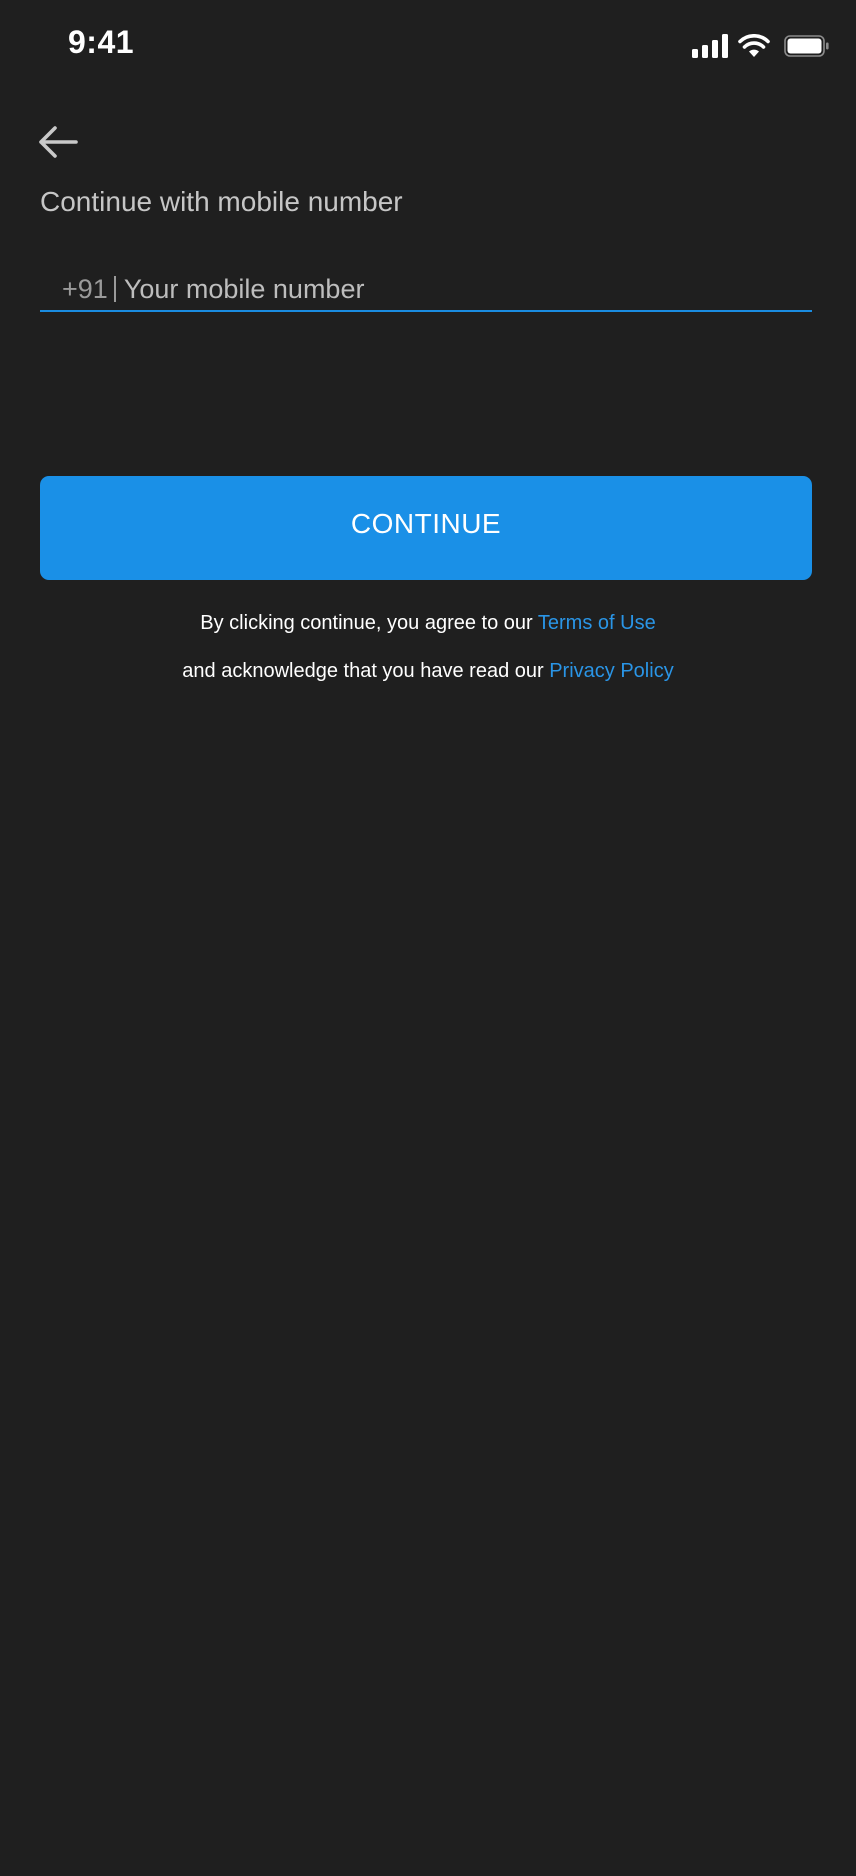  What do you see at coordinates (366, 671) in the screenshot?
I see `legal-text-privacy: and acknowledge that you have read our` at bounding box center [366, 671].